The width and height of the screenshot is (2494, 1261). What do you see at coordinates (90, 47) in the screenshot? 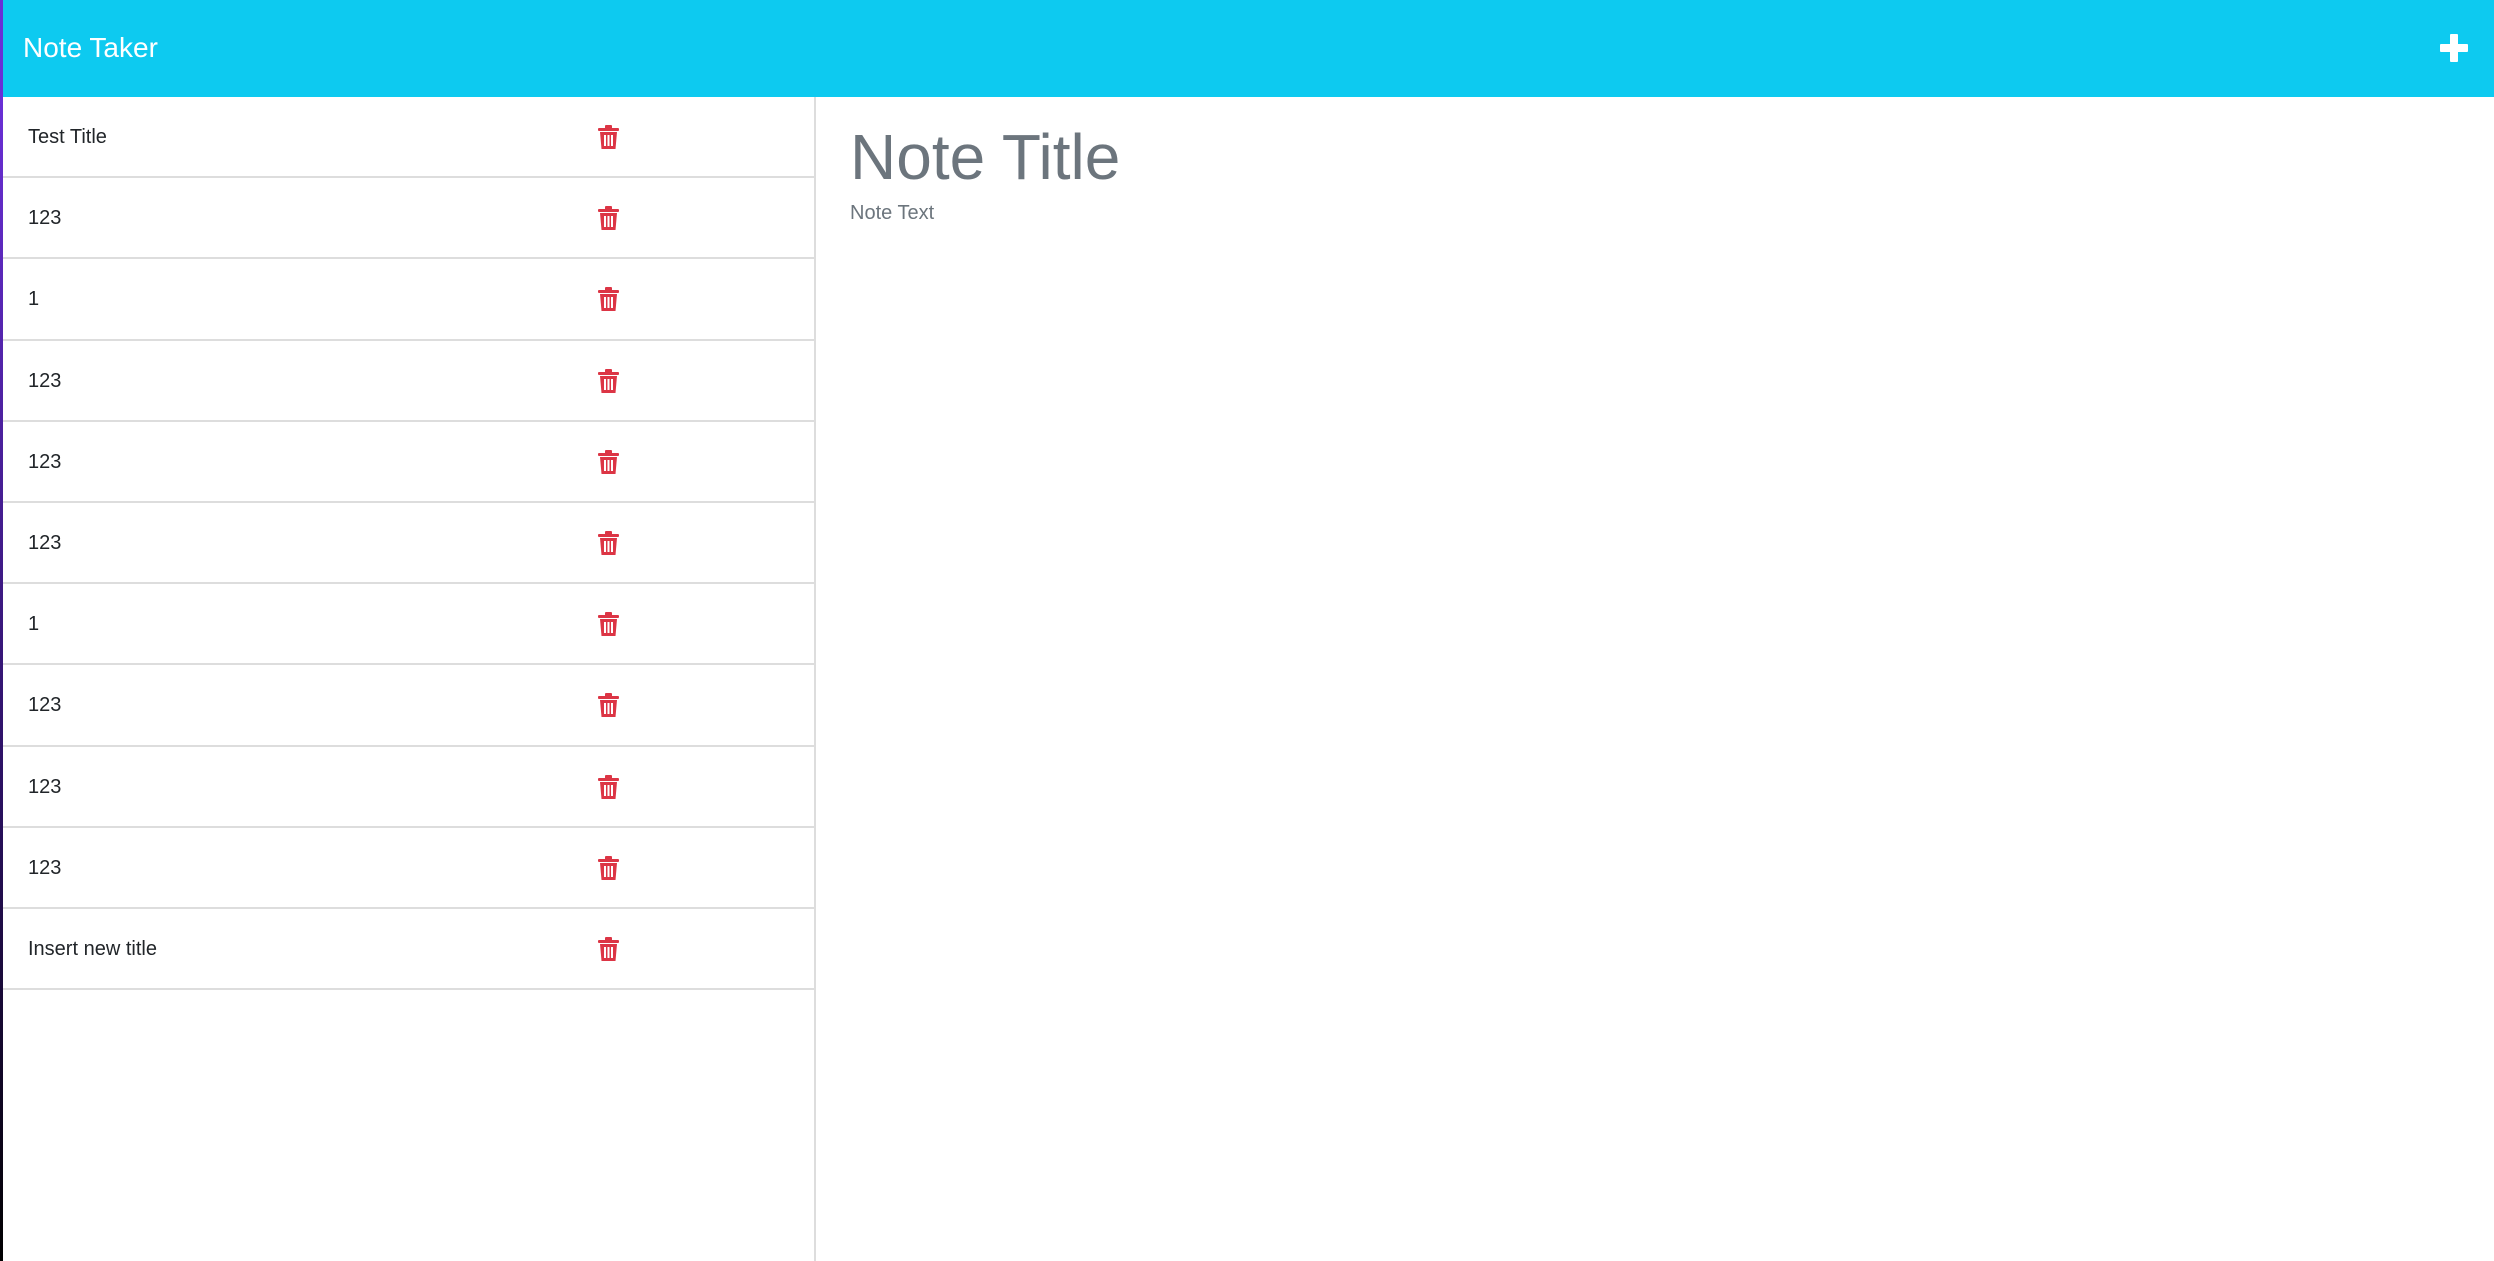
I see `app-title: Note Taker` at bounding box center [90, 47].